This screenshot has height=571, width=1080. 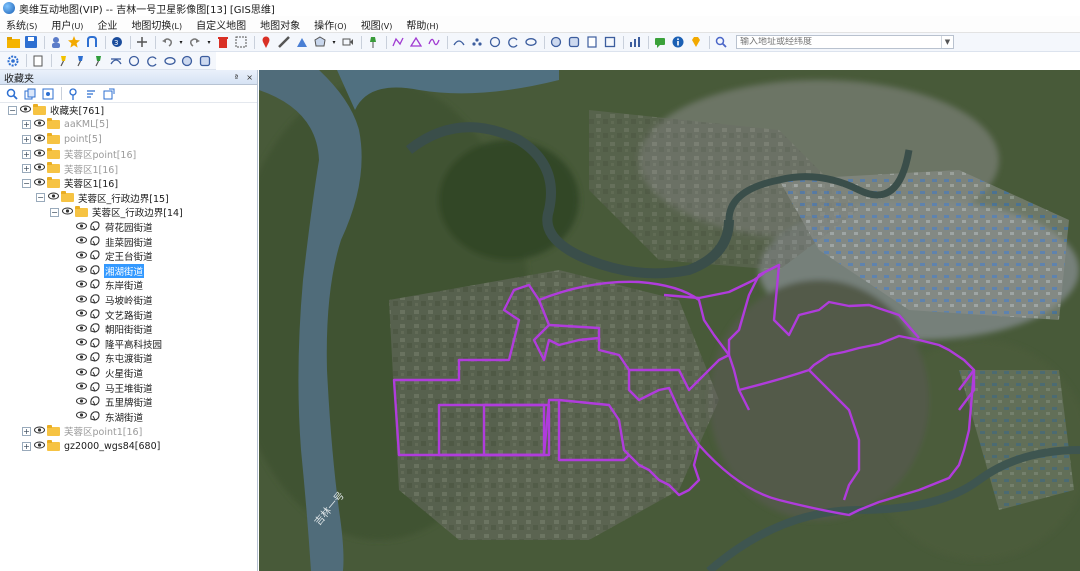 I want to click on move-icon, so click(x=142, y=42).